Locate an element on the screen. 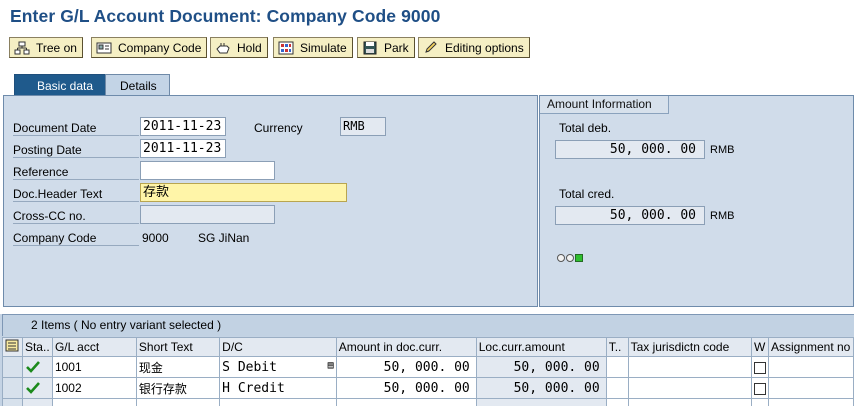 This screenshot has height=406, width=854. tree-icon is located at coordinates (22, 48).